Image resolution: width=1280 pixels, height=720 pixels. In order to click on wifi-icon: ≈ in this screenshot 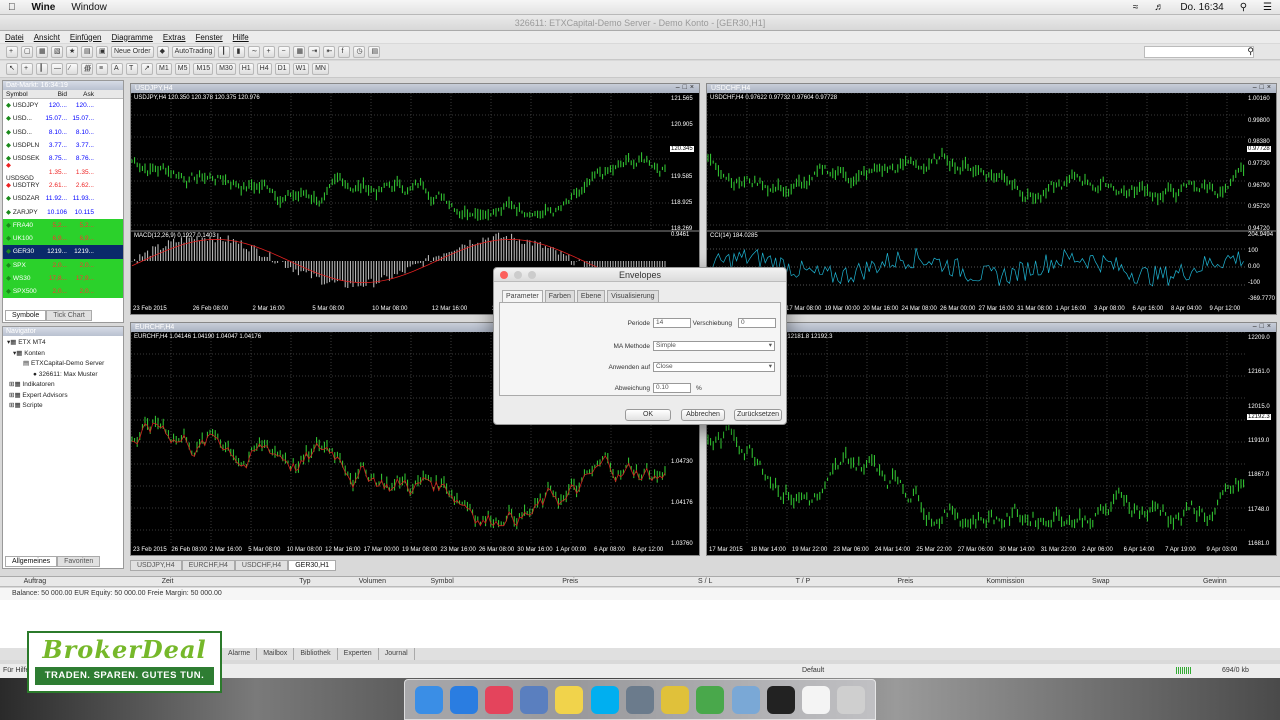, I will do `click(1136, 7)`.